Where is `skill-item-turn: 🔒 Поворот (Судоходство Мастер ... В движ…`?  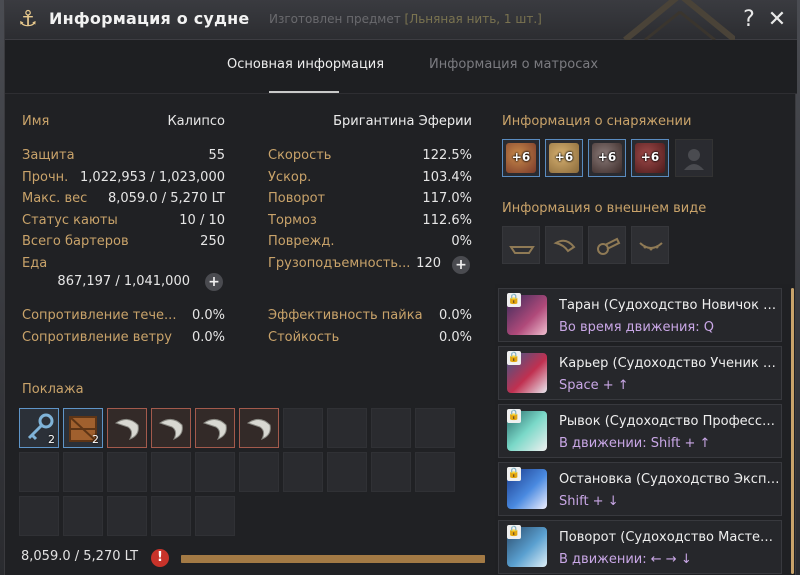
skill-item-turn: 🔒 Поворот (Судоходство Мастер ... В движ… is located at coordinates (640, 547).